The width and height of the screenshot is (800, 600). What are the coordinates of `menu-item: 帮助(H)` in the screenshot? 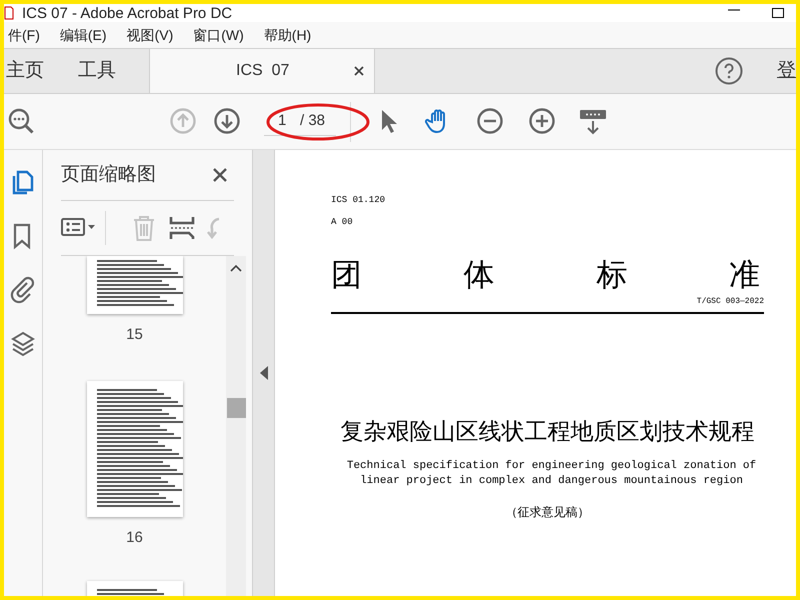 It's located at (288, 35).